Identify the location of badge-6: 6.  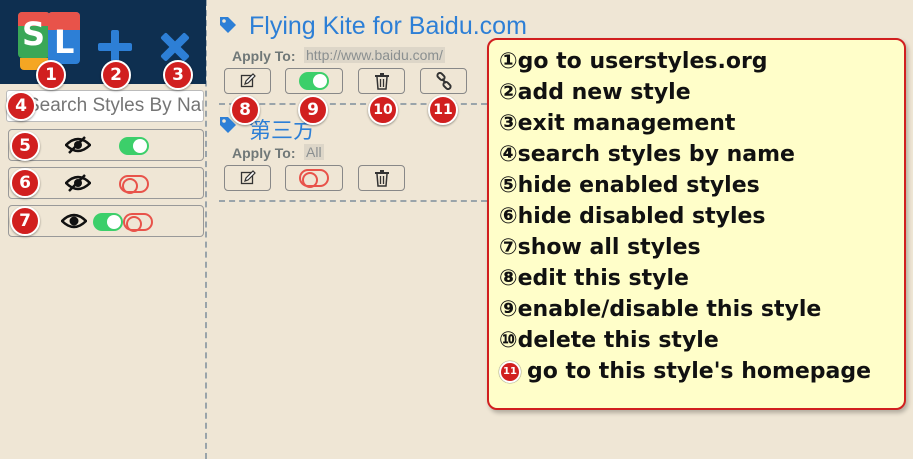
(25, 183).